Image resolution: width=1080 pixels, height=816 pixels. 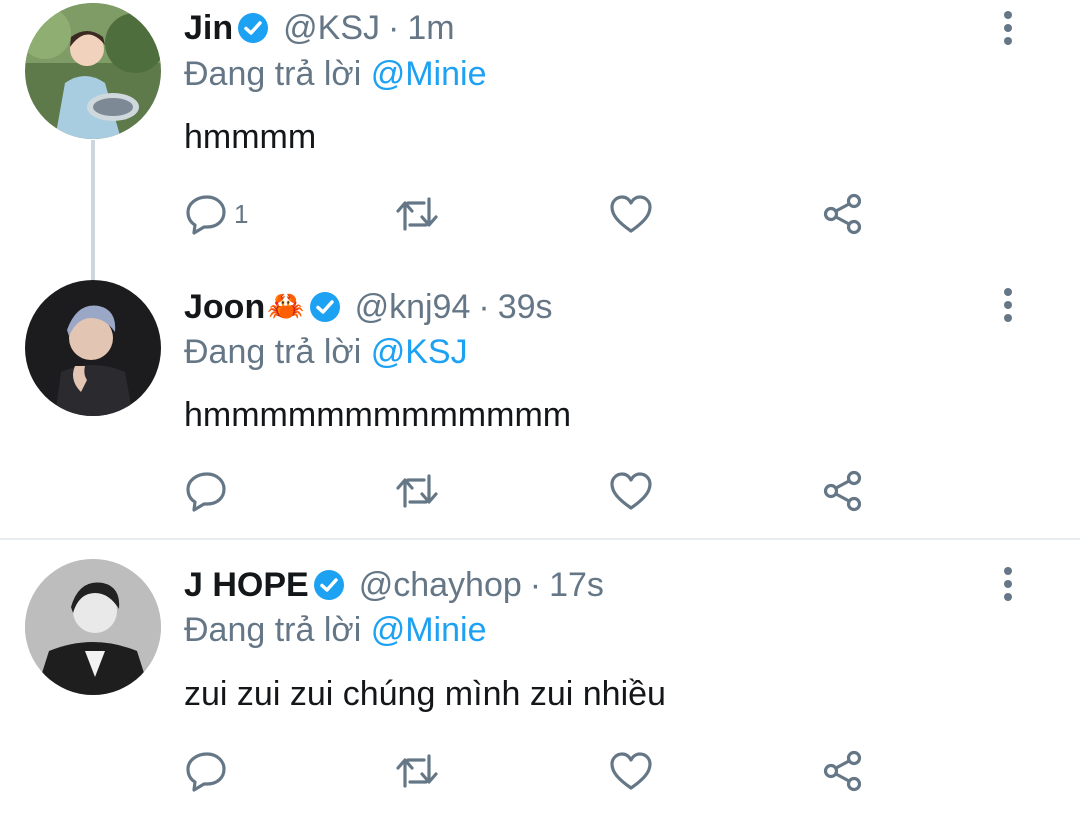 What do you see at coordinates (241, 213) in the screenshot?
I see `reply-count: 1` at bounding box center [241, 213].